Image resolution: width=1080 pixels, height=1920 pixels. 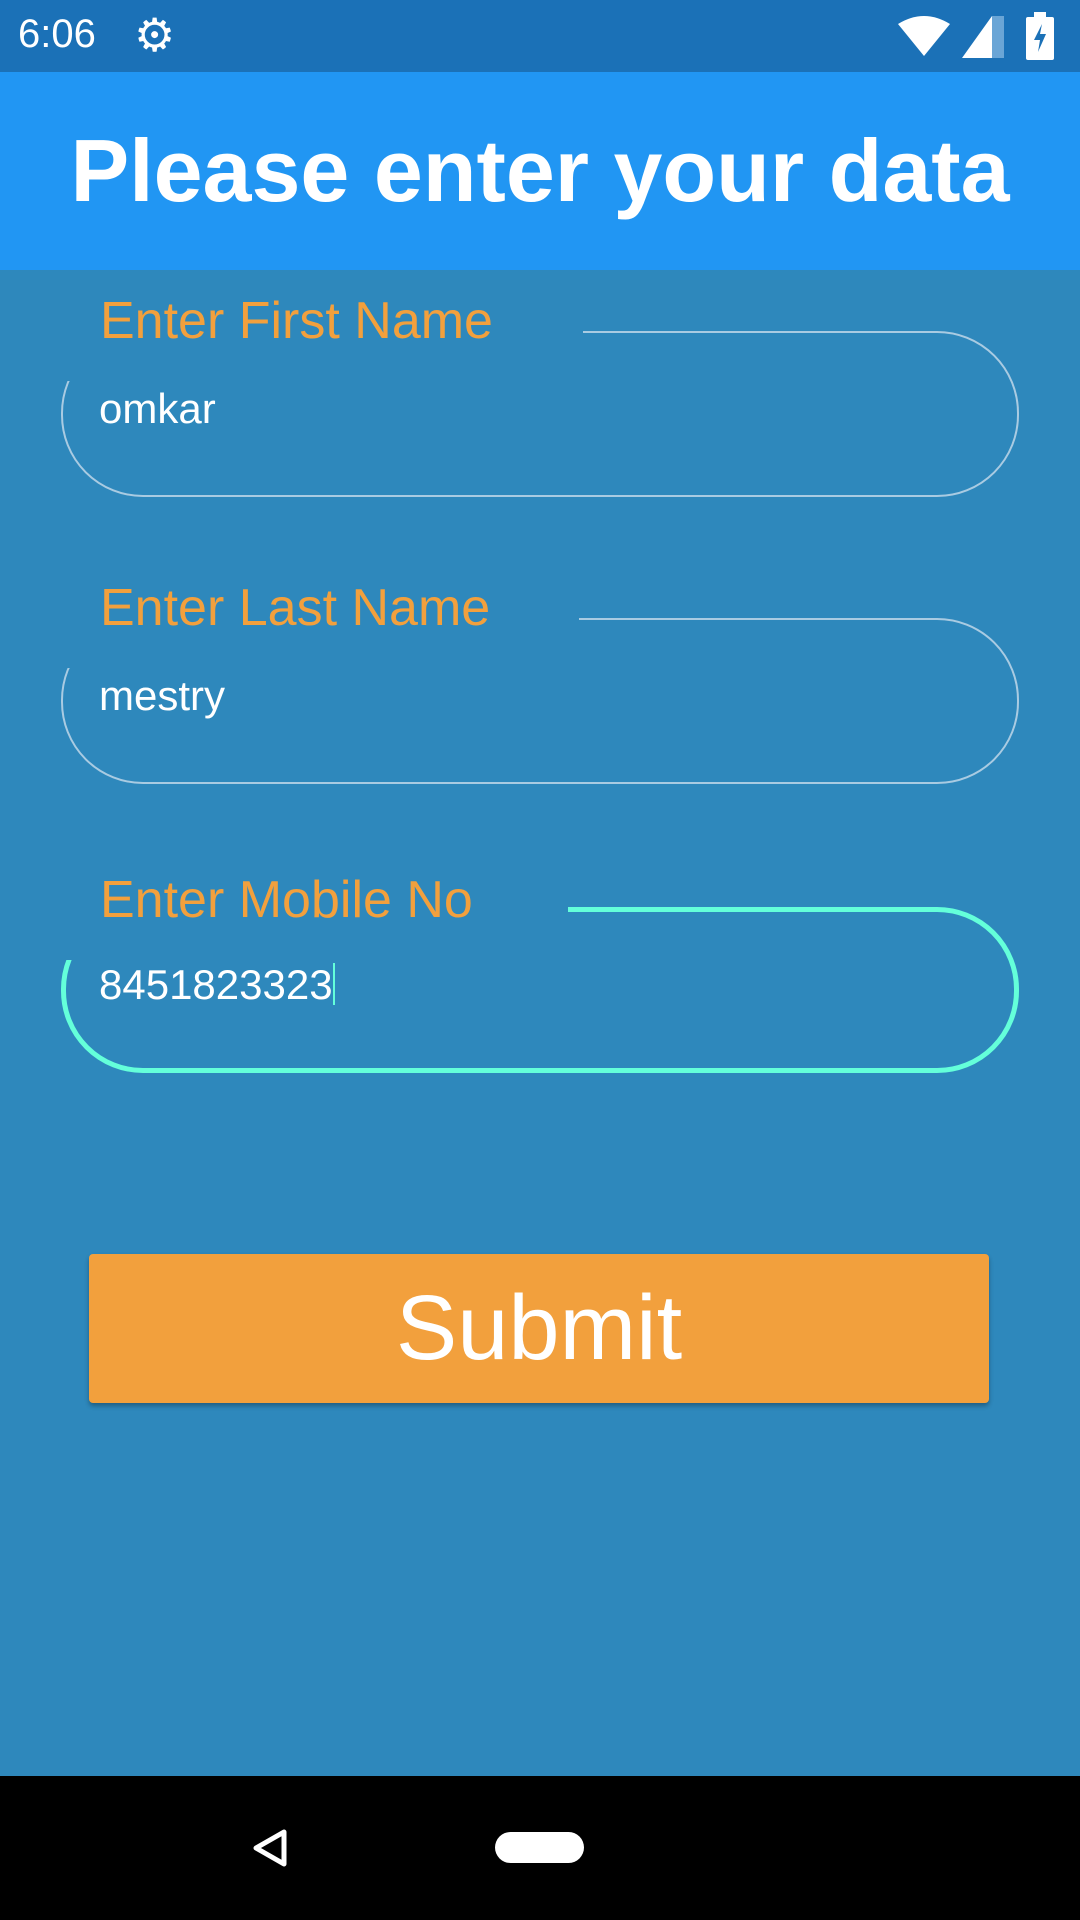 What do you see at coordinates (537, 972) in the screenshot?
I see `mobile-no-field: Enter Mobile No 8451823323` at bounding box center [537, 972].